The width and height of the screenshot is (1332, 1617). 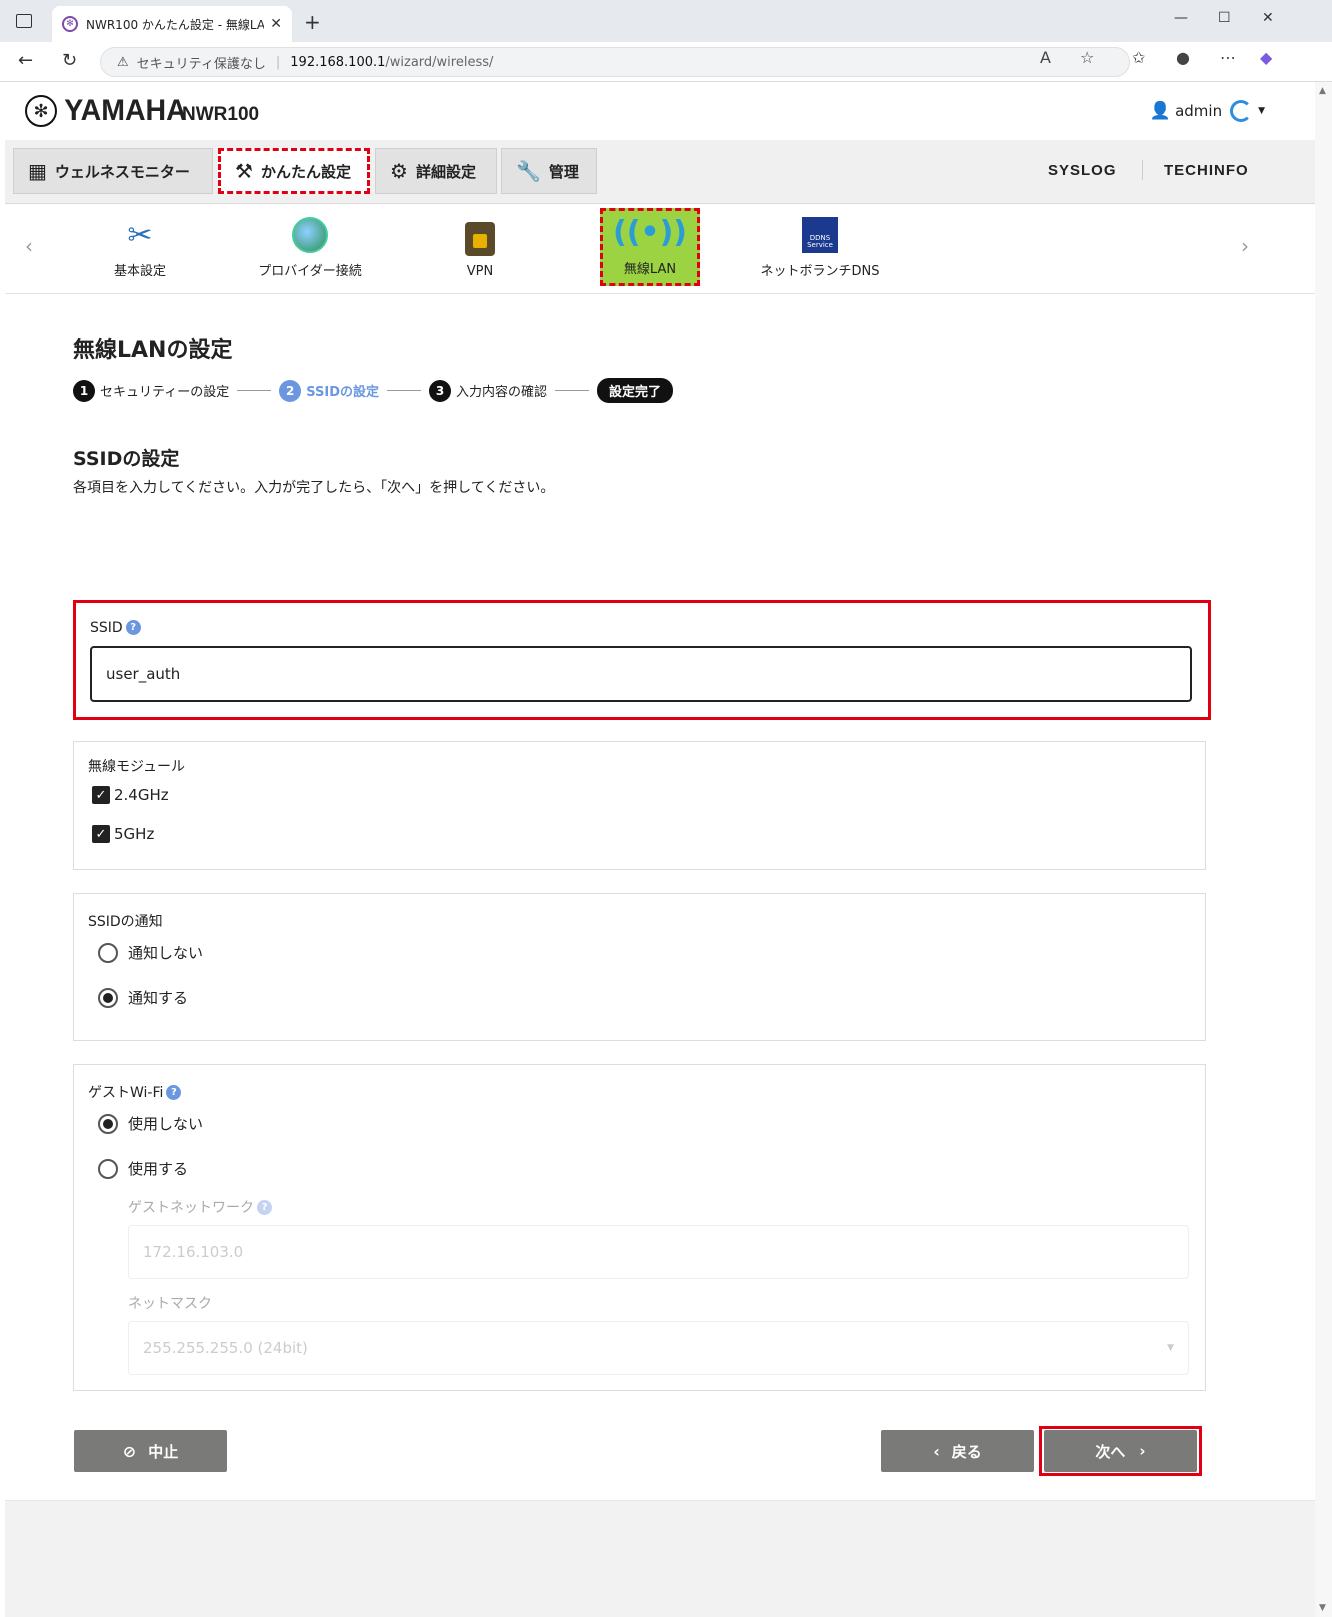 I want to click on instructions: 各項目を入力してください。入力が完了したら、「次へ」を押してください。, so click(x=314, y=488).